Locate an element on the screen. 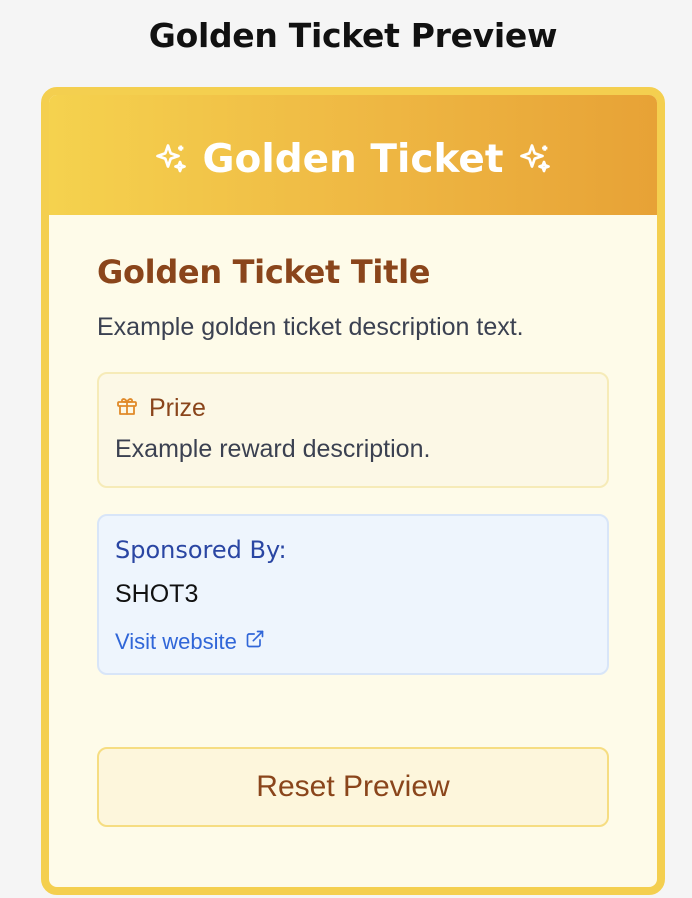 The image size is (692, 898). prize-description: Example reward description. is located at coordinates (273, 449).